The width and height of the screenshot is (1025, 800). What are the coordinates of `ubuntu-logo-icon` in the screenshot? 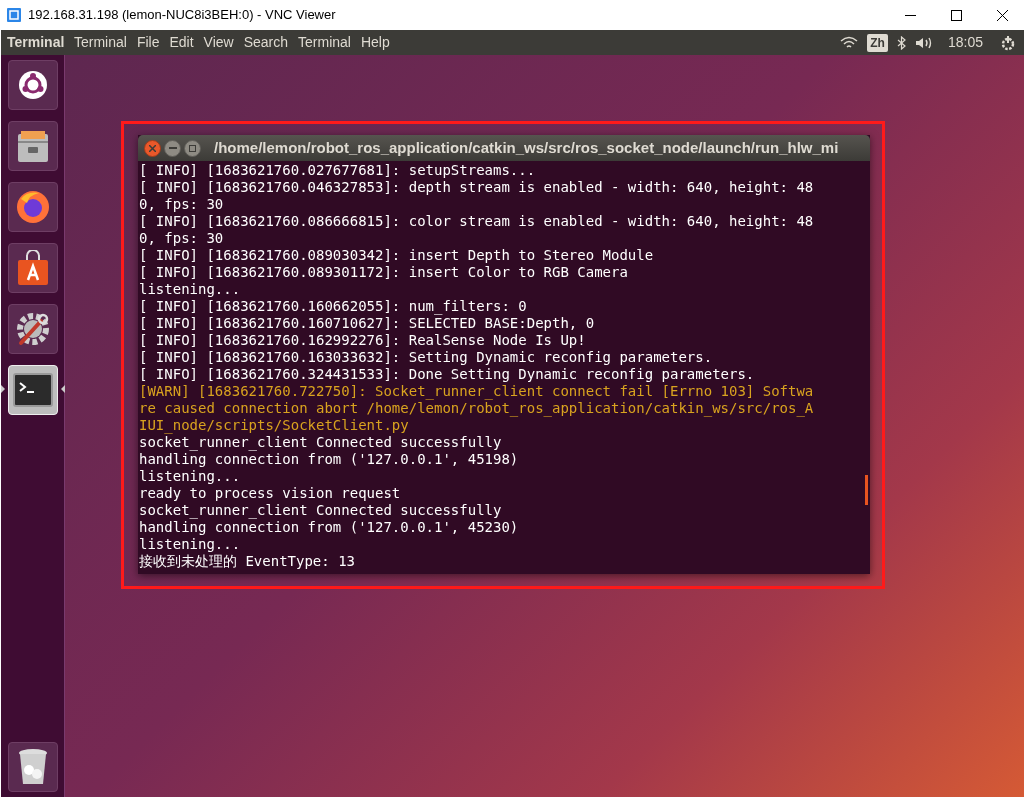 It's located at (32, 85).